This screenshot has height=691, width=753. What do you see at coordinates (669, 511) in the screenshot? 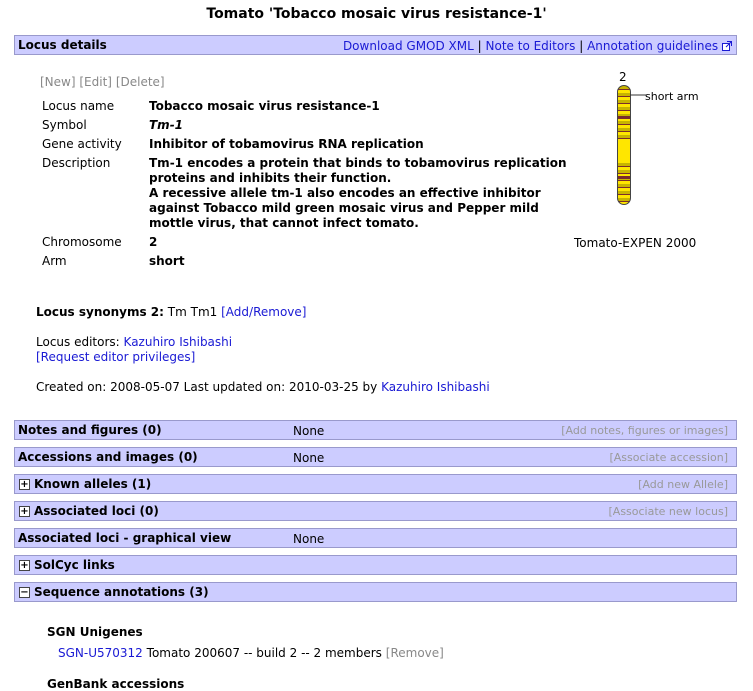
I see `associate-new-locus-link: [Associate new locus]` at bounding box center [669, 511].